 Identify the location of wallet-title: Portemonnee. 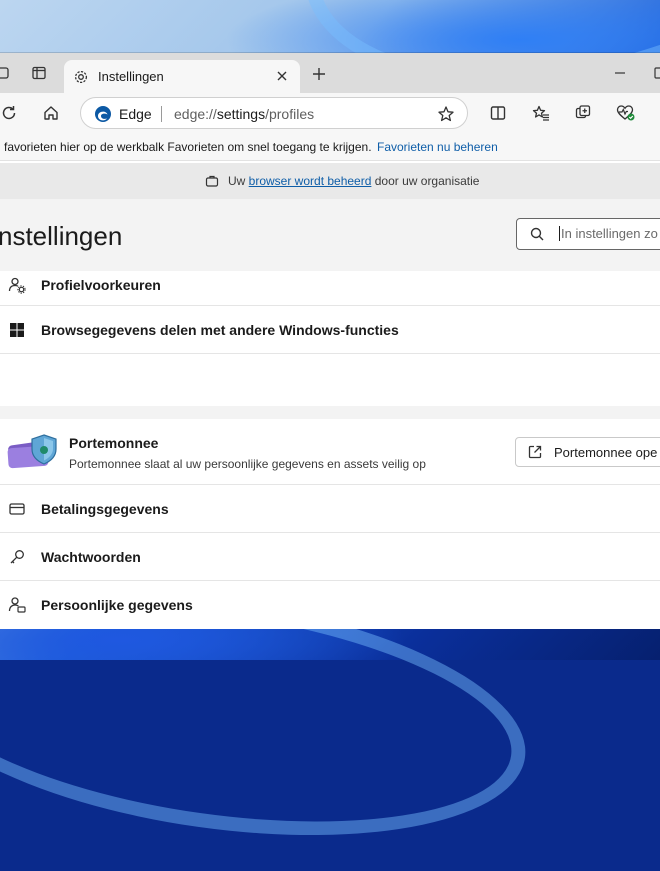
(114, 443).